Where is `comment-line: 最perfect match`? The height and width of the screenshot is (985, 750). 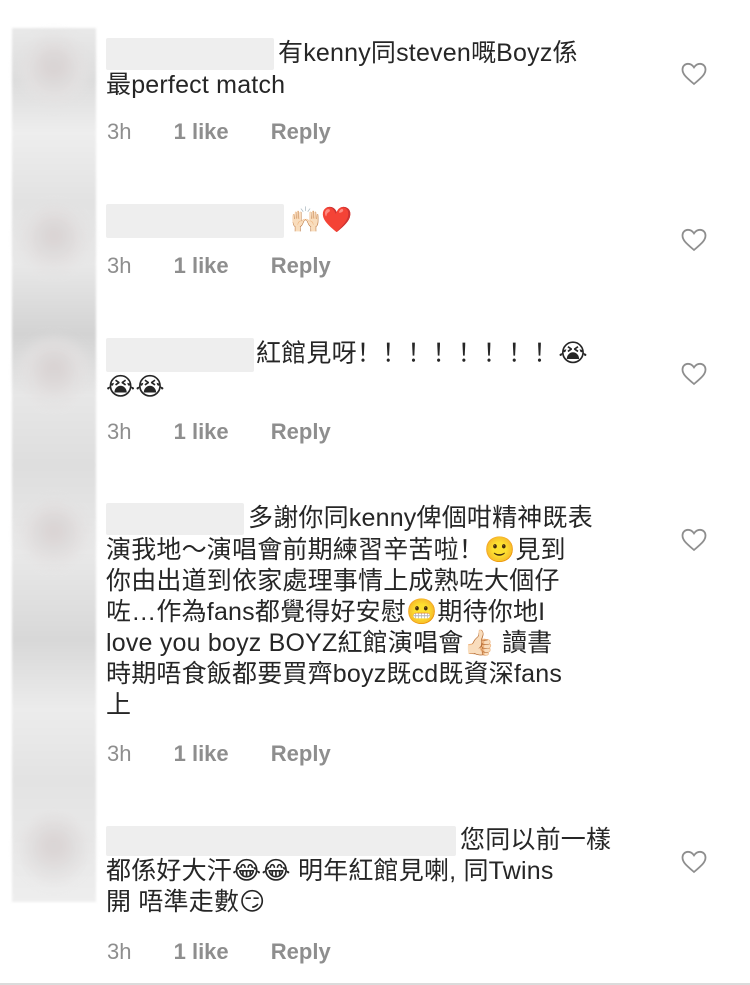 comment-line: 最perfect match is located at coordinates (196, 85).